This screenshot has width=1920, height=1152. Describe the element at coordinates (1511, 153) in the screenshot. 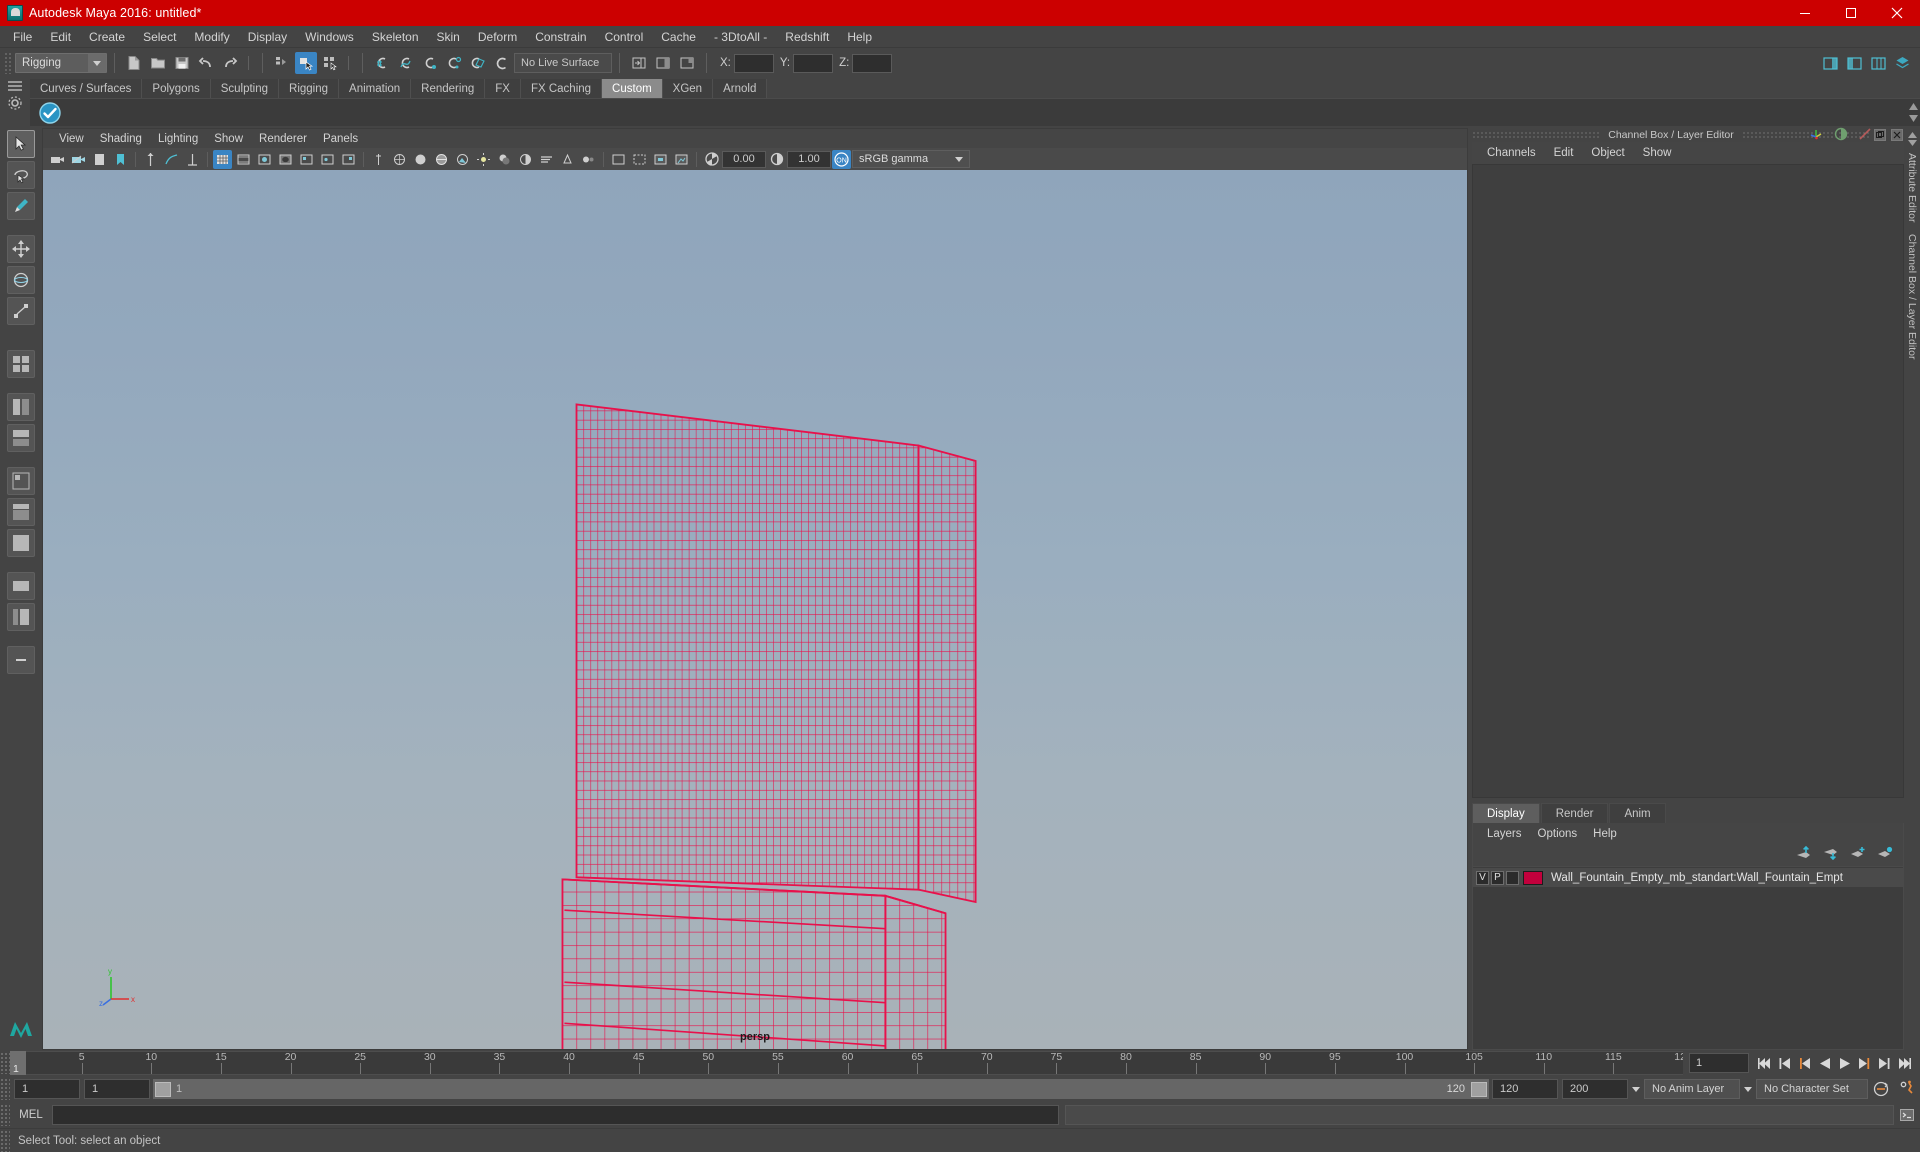

I see `channelbox-menu-channels: Channels` at that location.